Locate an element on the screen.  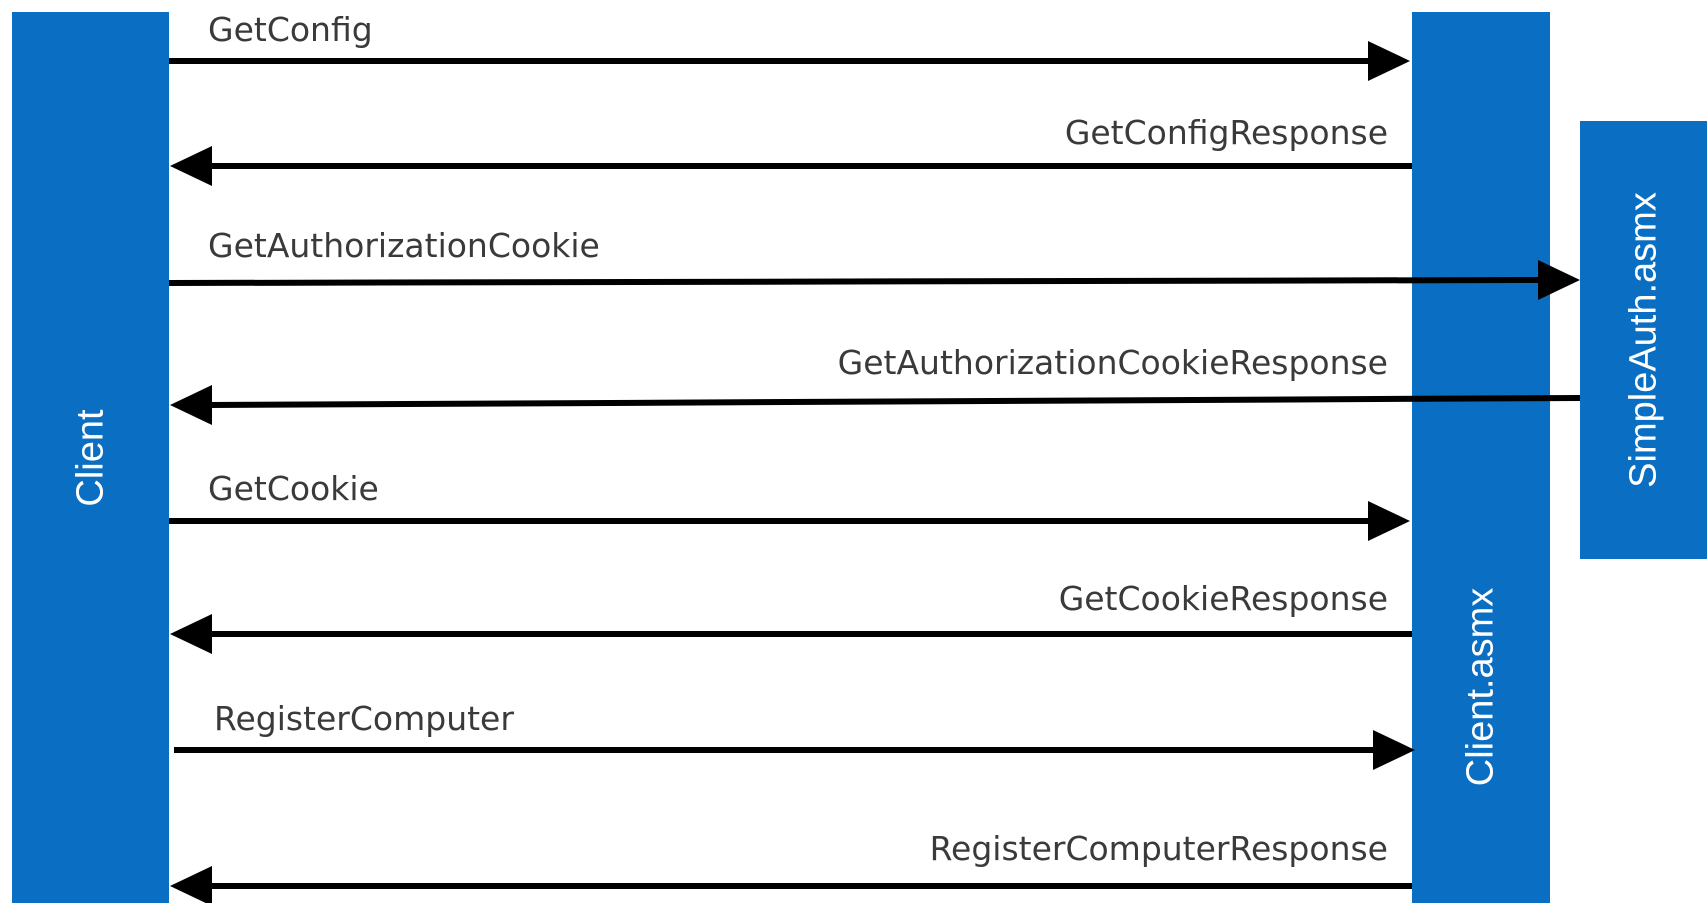
arrow-register-computer-response is located at coordinates (791, 884).